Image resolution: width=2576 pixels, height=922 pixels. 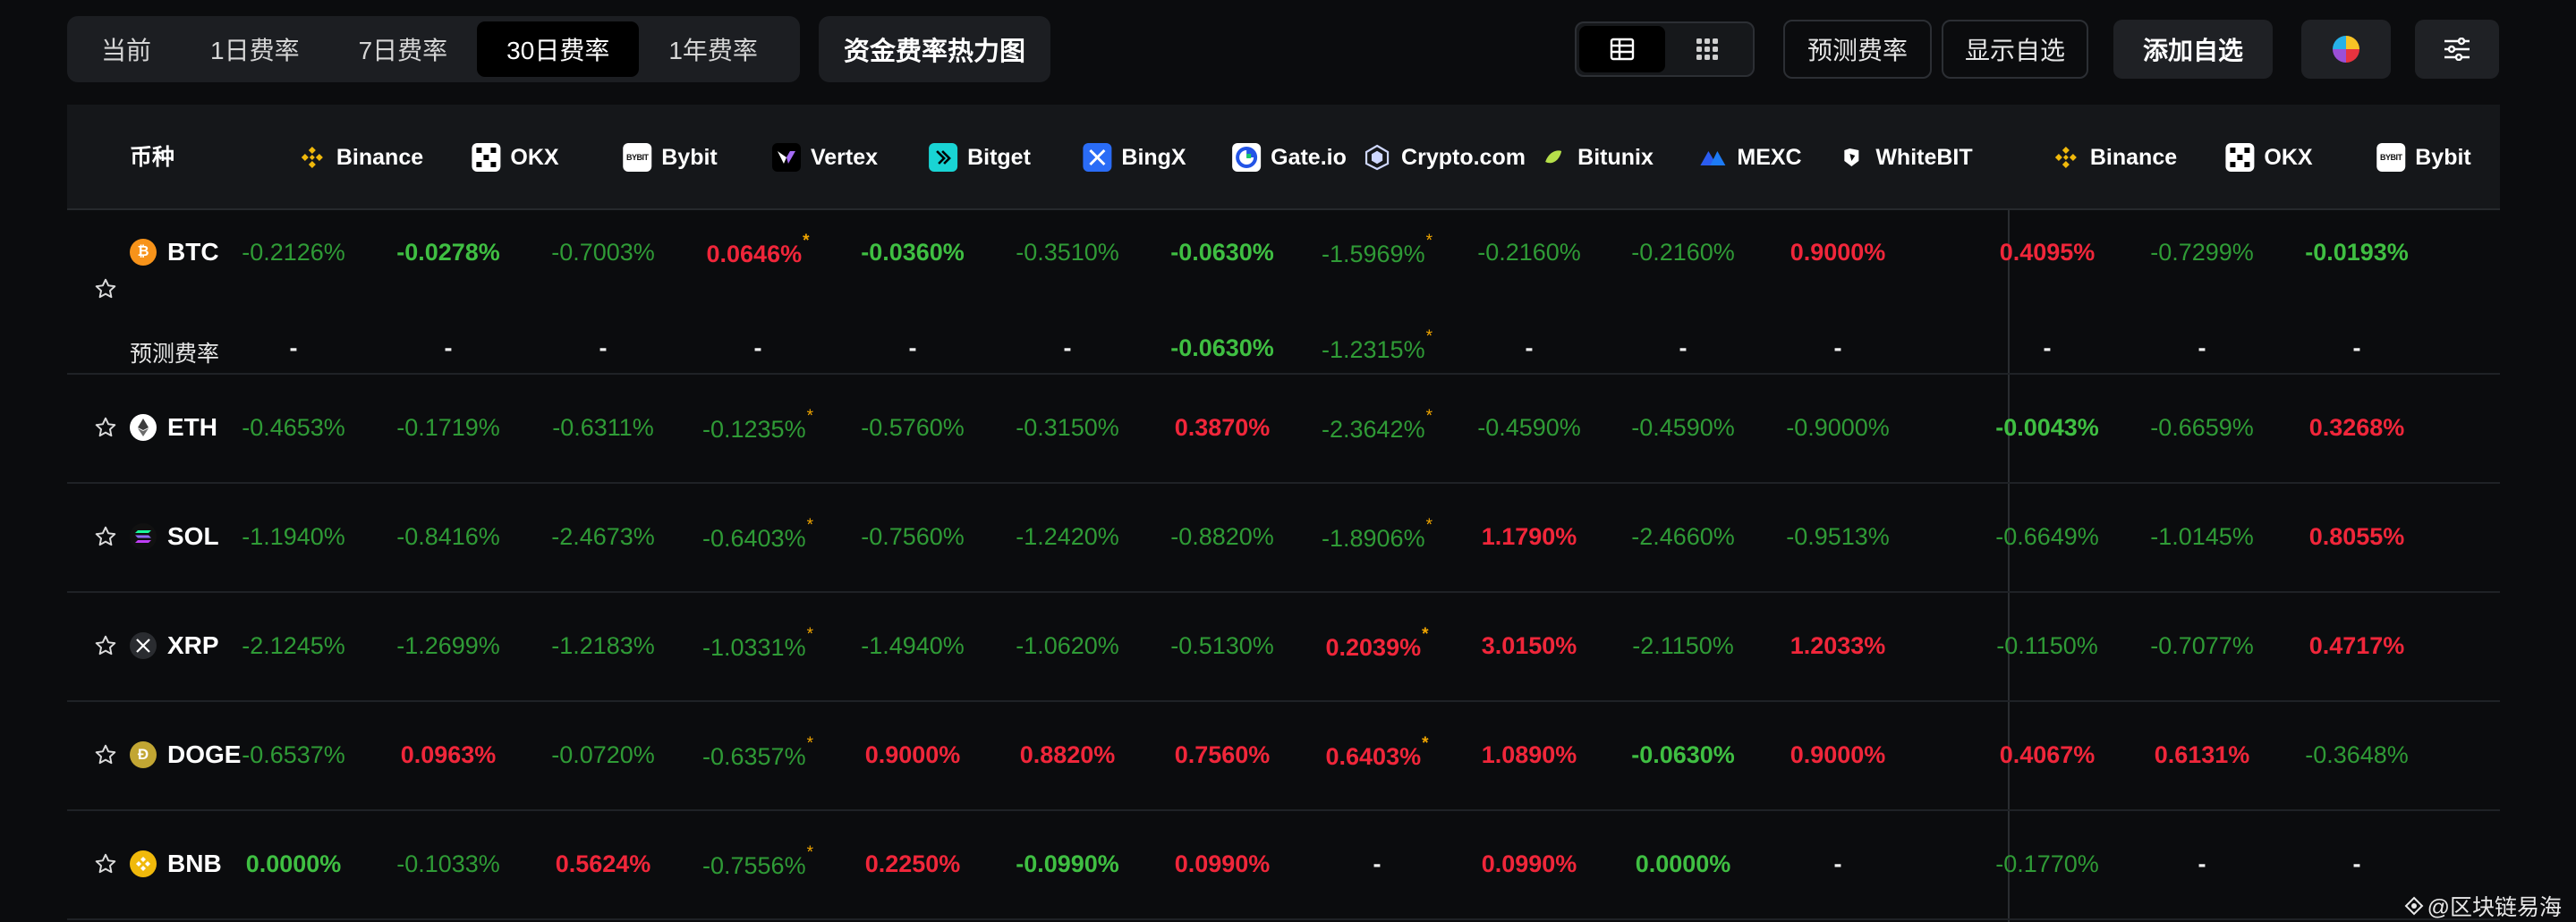 What do you see at coordinates (2357, 754) in the screenshot?
I see `funding-rate-cell: -0.3648%` at bounding box center [2357, 754].